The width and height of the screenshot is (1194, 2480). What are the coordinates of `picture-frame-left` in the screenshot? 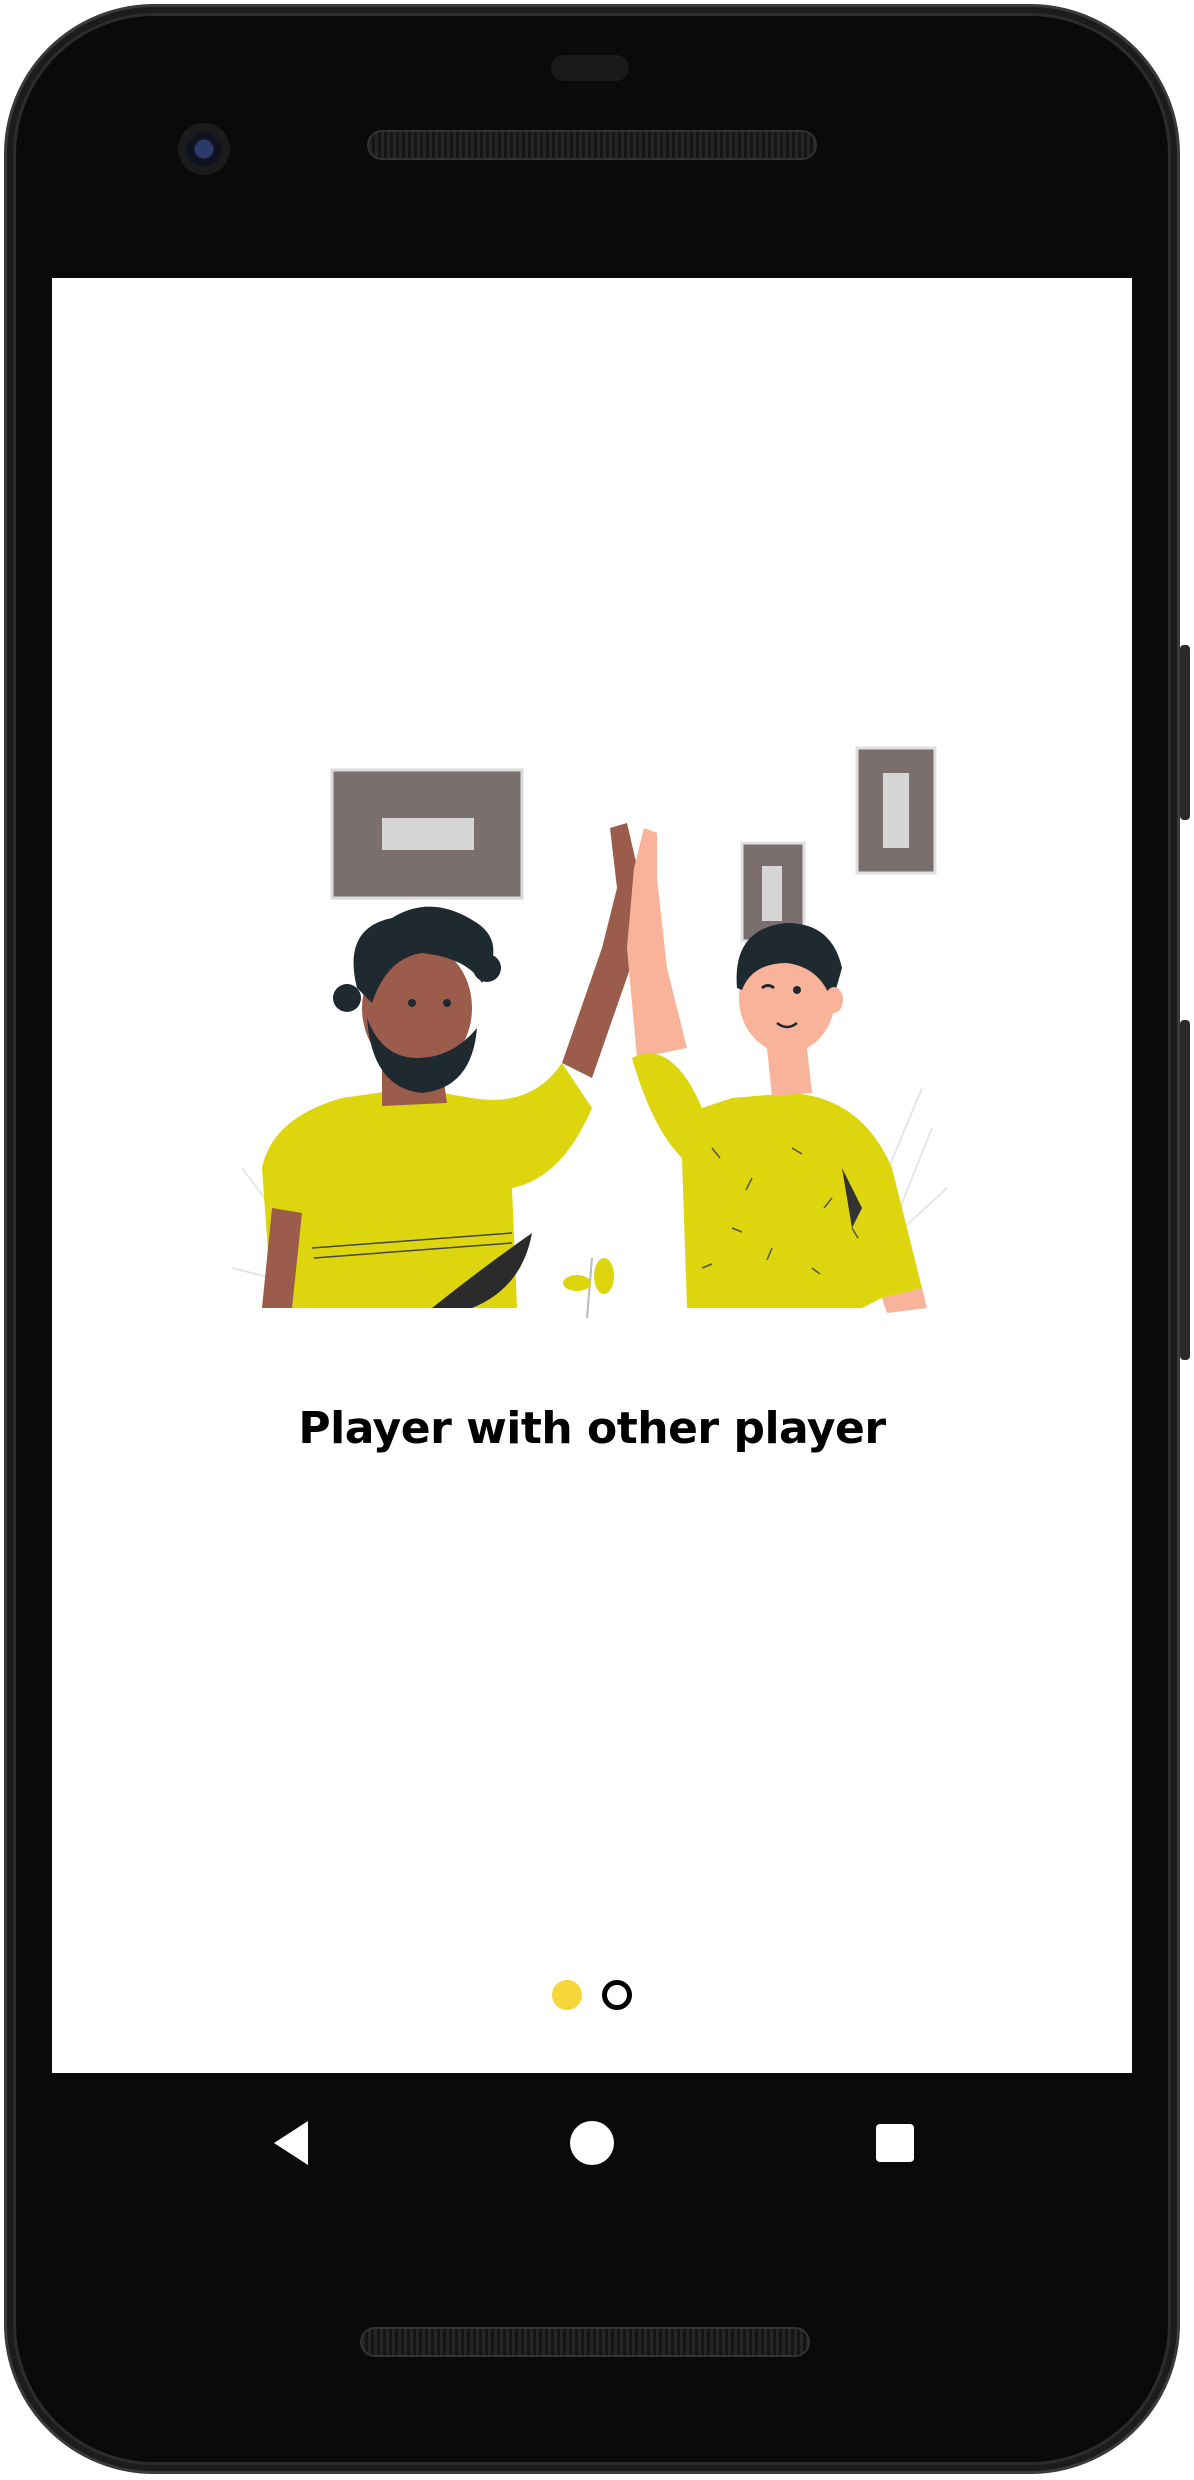 It's located at (427, 834).